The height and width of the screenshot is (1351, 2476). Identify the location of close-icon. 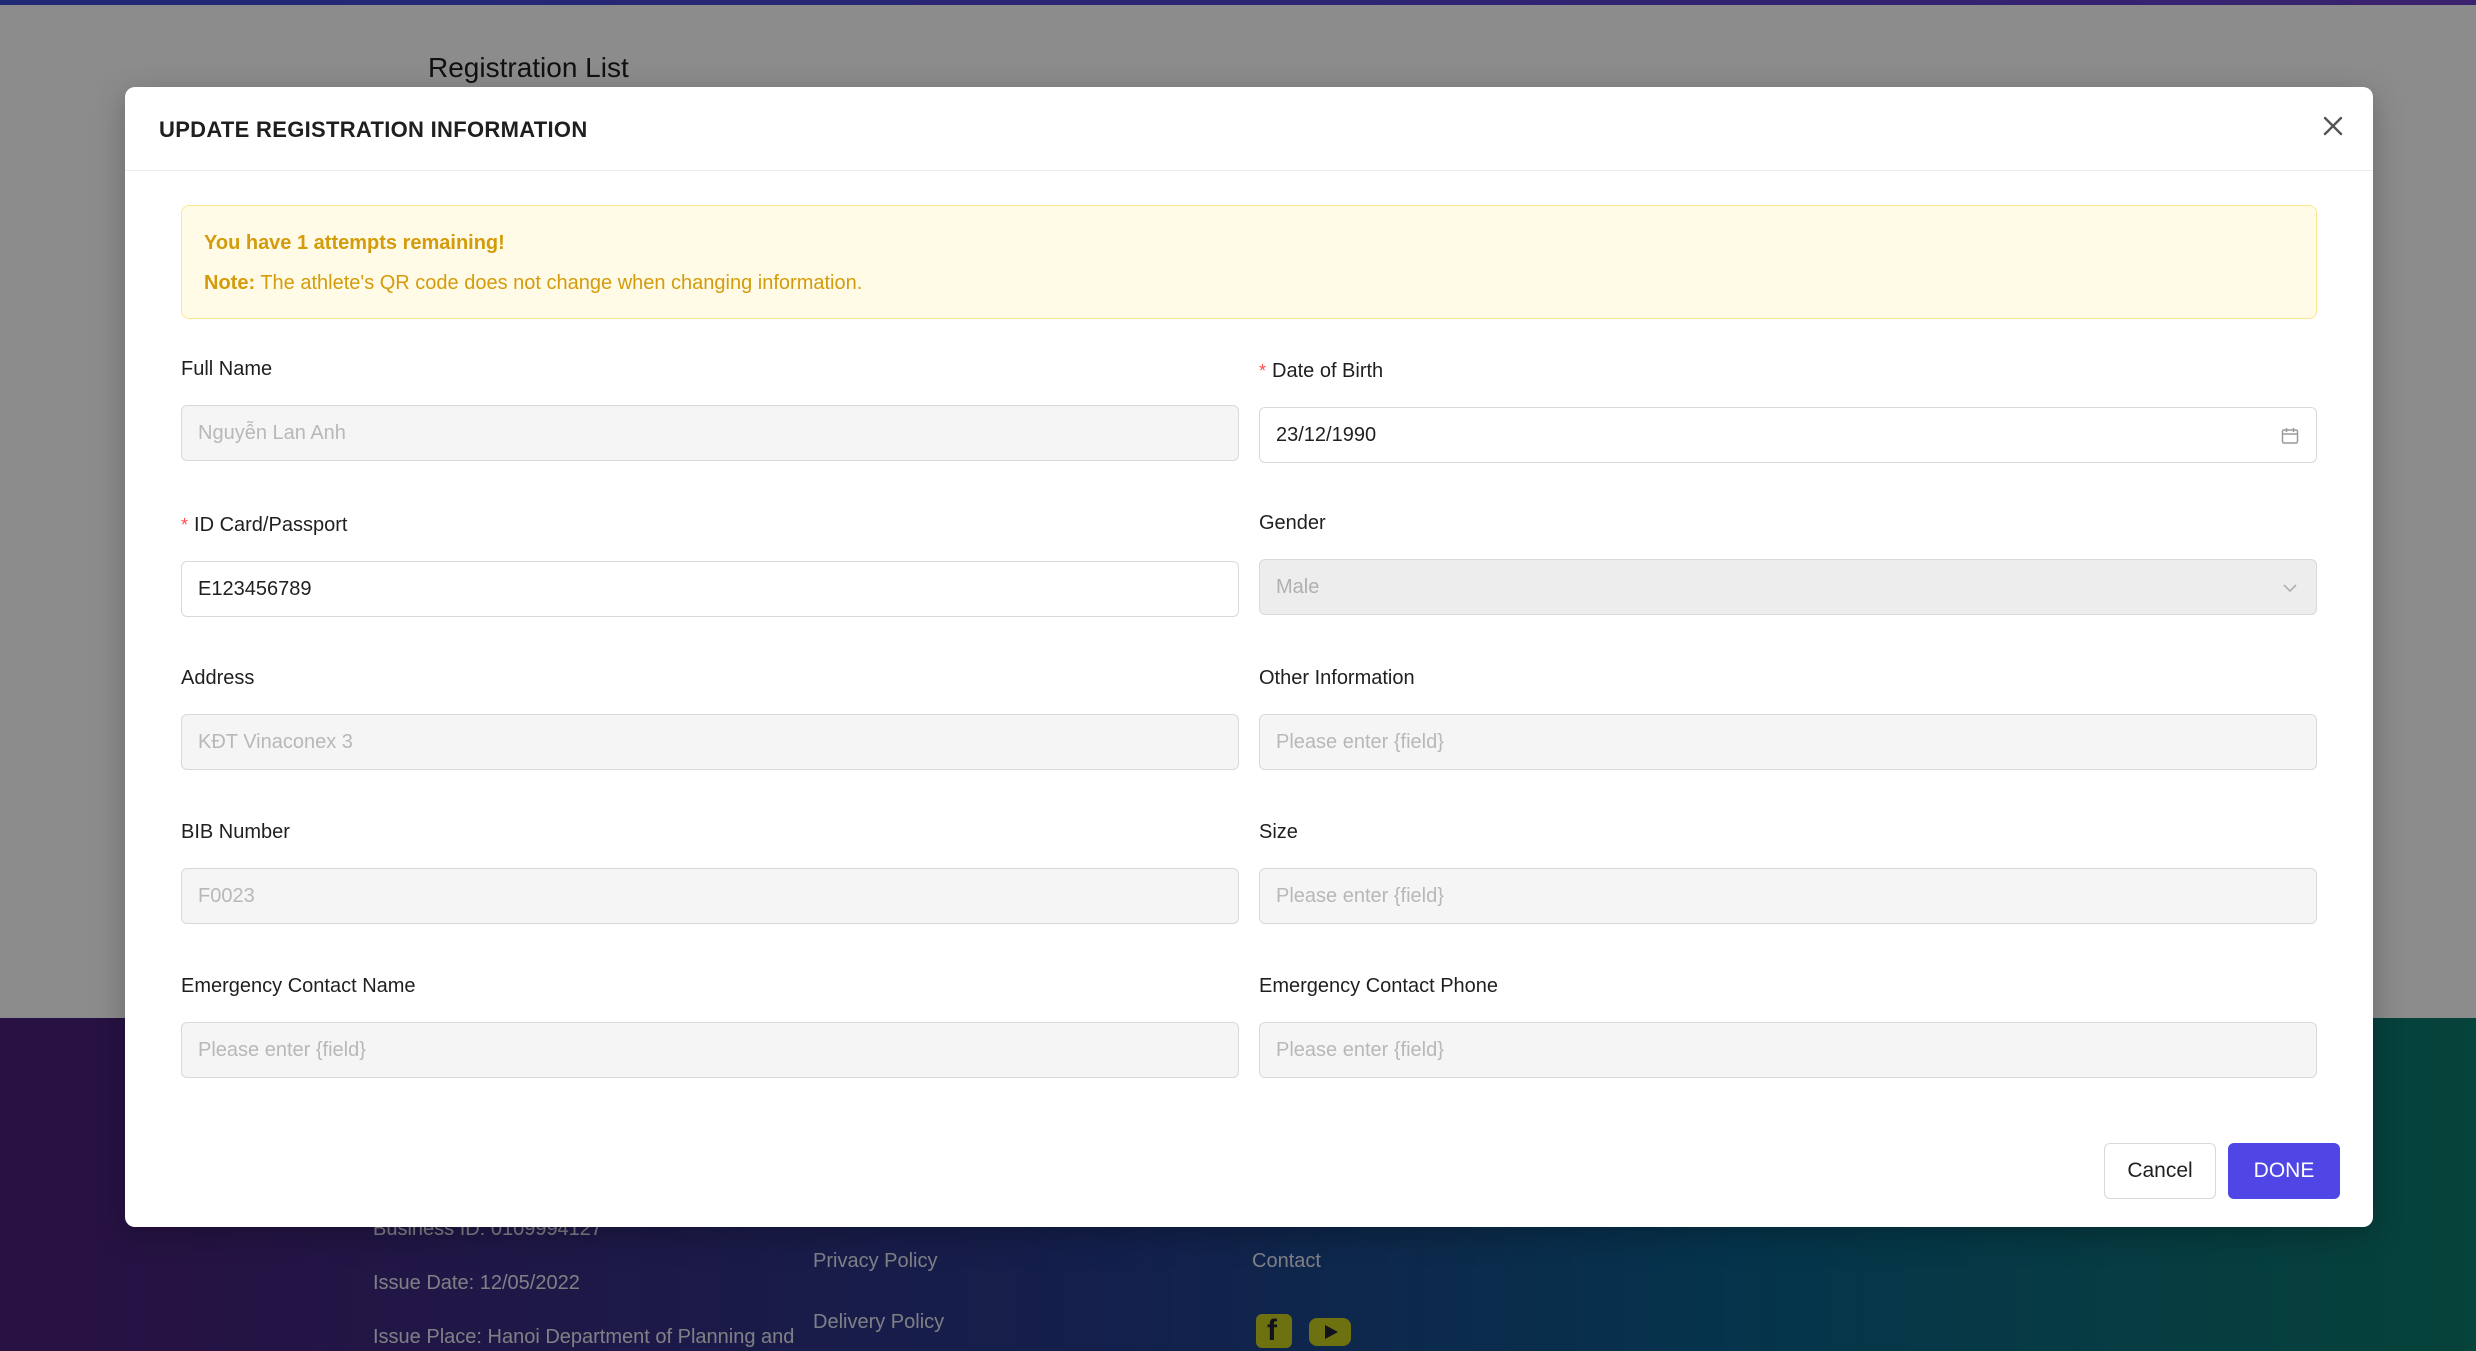
(2333, 126).